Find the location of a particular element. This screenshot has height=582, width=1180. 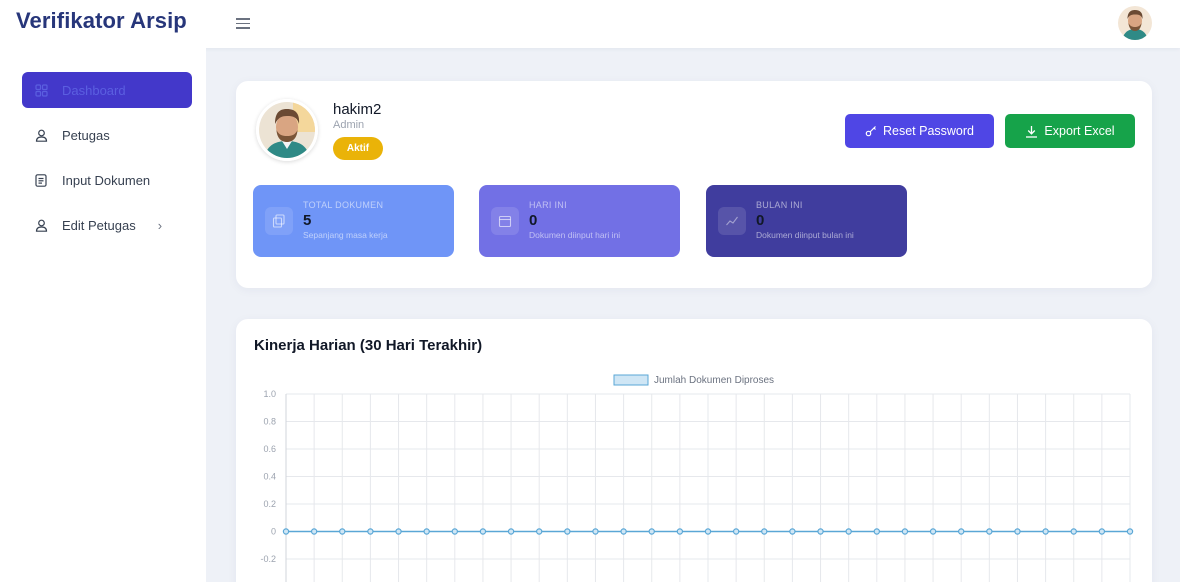

sidebar-item-label: Petugas is located at coordinates (86, 135).